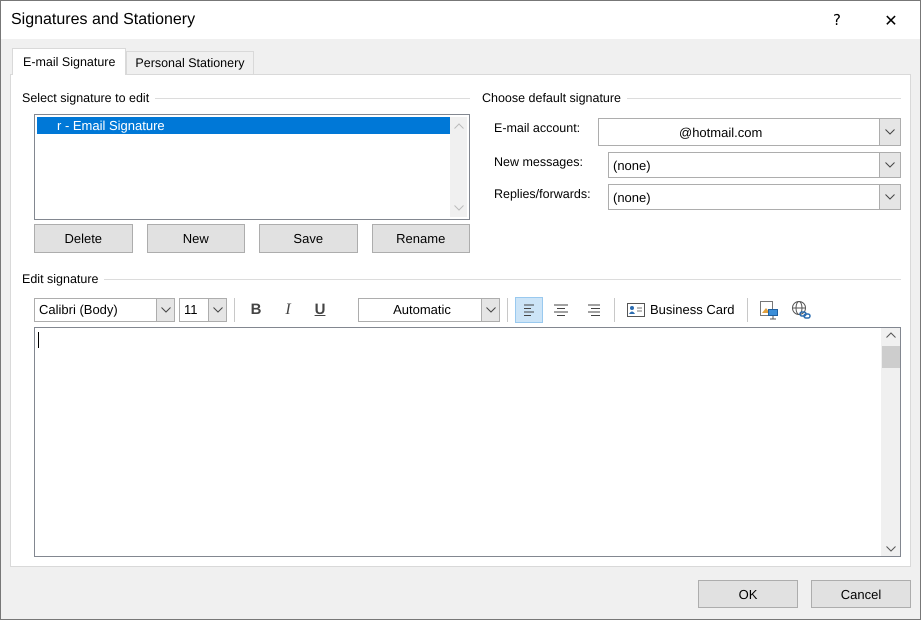 The image size is (921, 620). I want to click on tab: E-mail Signature, so click(69, 61).